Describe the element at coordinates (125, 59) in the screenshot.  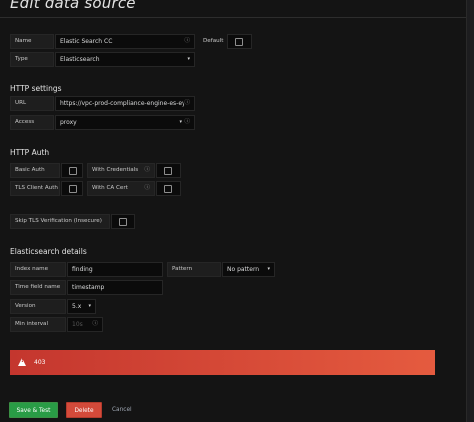
I see `type-select: Elasticsearch ▾` at that location.